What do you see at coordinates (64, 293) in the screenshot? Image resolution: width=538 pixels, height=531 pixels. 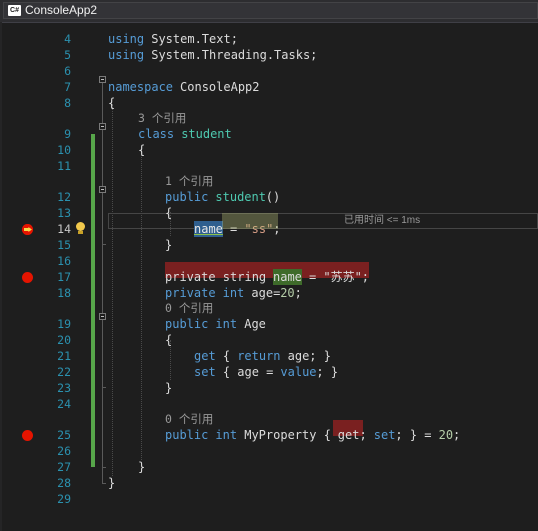 I see `line-number: 18` at bounding box center [64, 293].